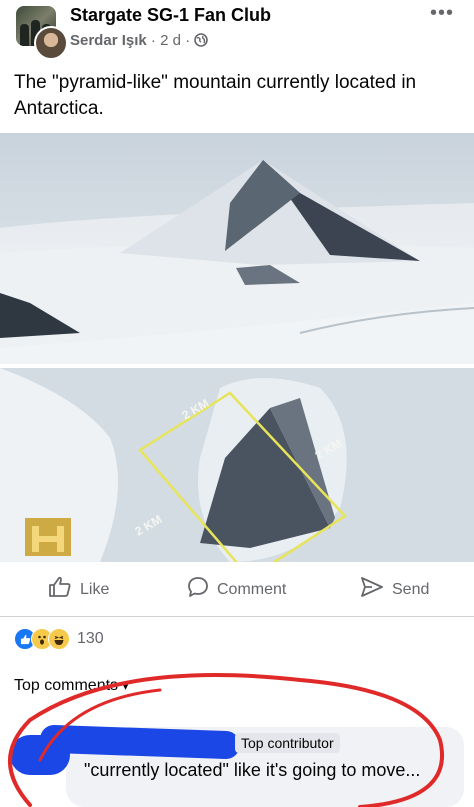 The height and width of the screenshot is (807, 474). What do you see at coordinates (442, 13) in the screenshot?
I see `more-dots-icon: •••` at bounding box center [442, 13].